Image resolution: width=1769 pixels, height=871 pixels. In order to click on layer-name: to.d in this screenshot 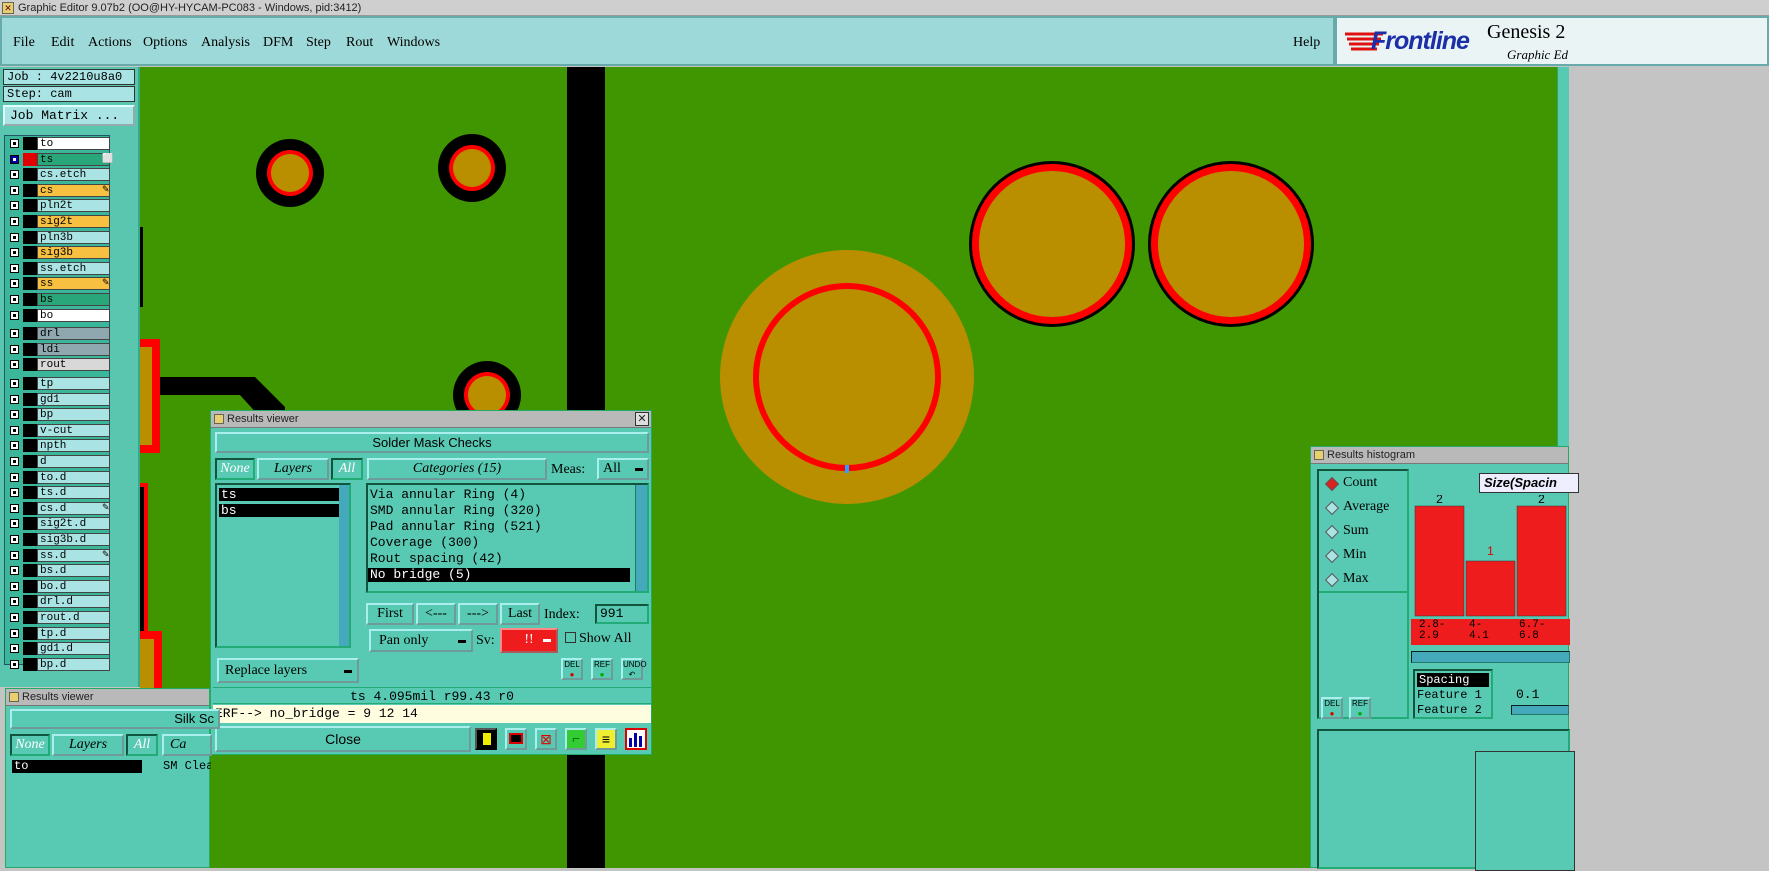, I will do `click(73, 477)`.